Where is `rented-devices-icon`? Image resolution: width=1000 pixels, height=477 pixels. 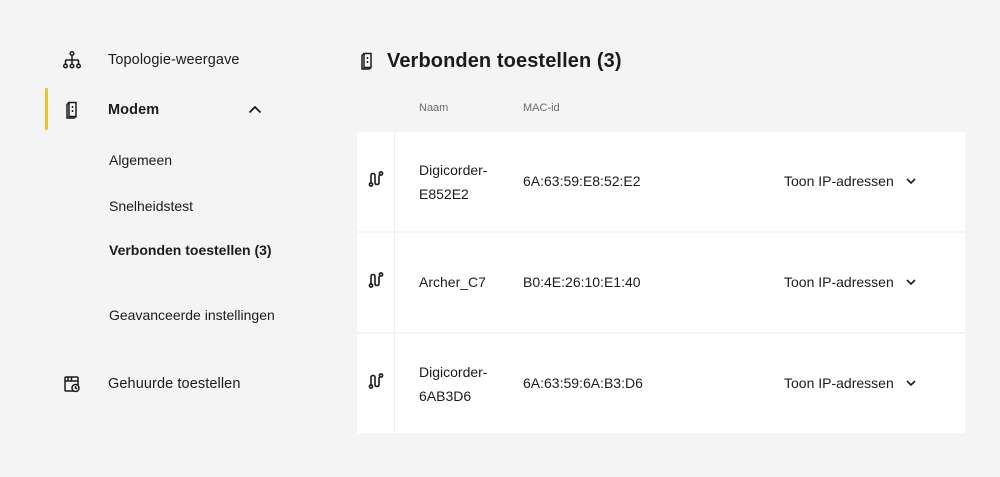 rented-devices-icon is located at coordinates (72, 384).